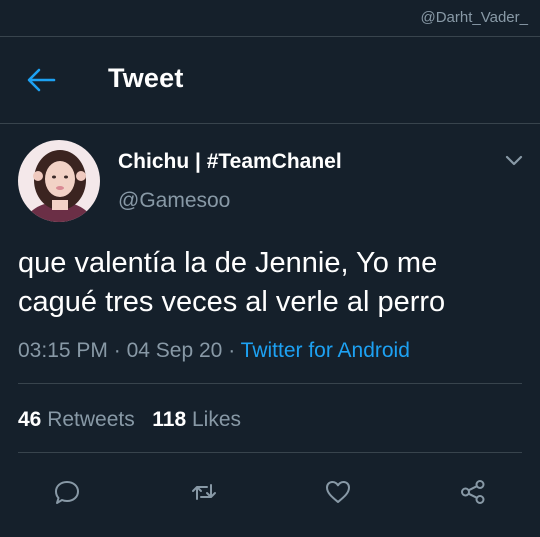 Image resolution: width=540 pixels, height=537 pixels. I want to click on tweet-date: 04 Sep 20, so click(174, 350).